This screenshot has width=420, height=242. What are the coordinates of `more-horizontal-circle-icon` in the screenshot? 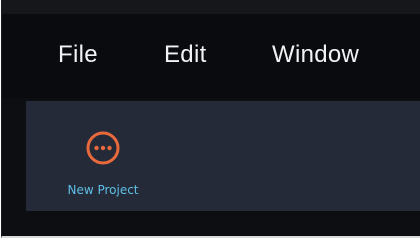 It's located at (103, 148).